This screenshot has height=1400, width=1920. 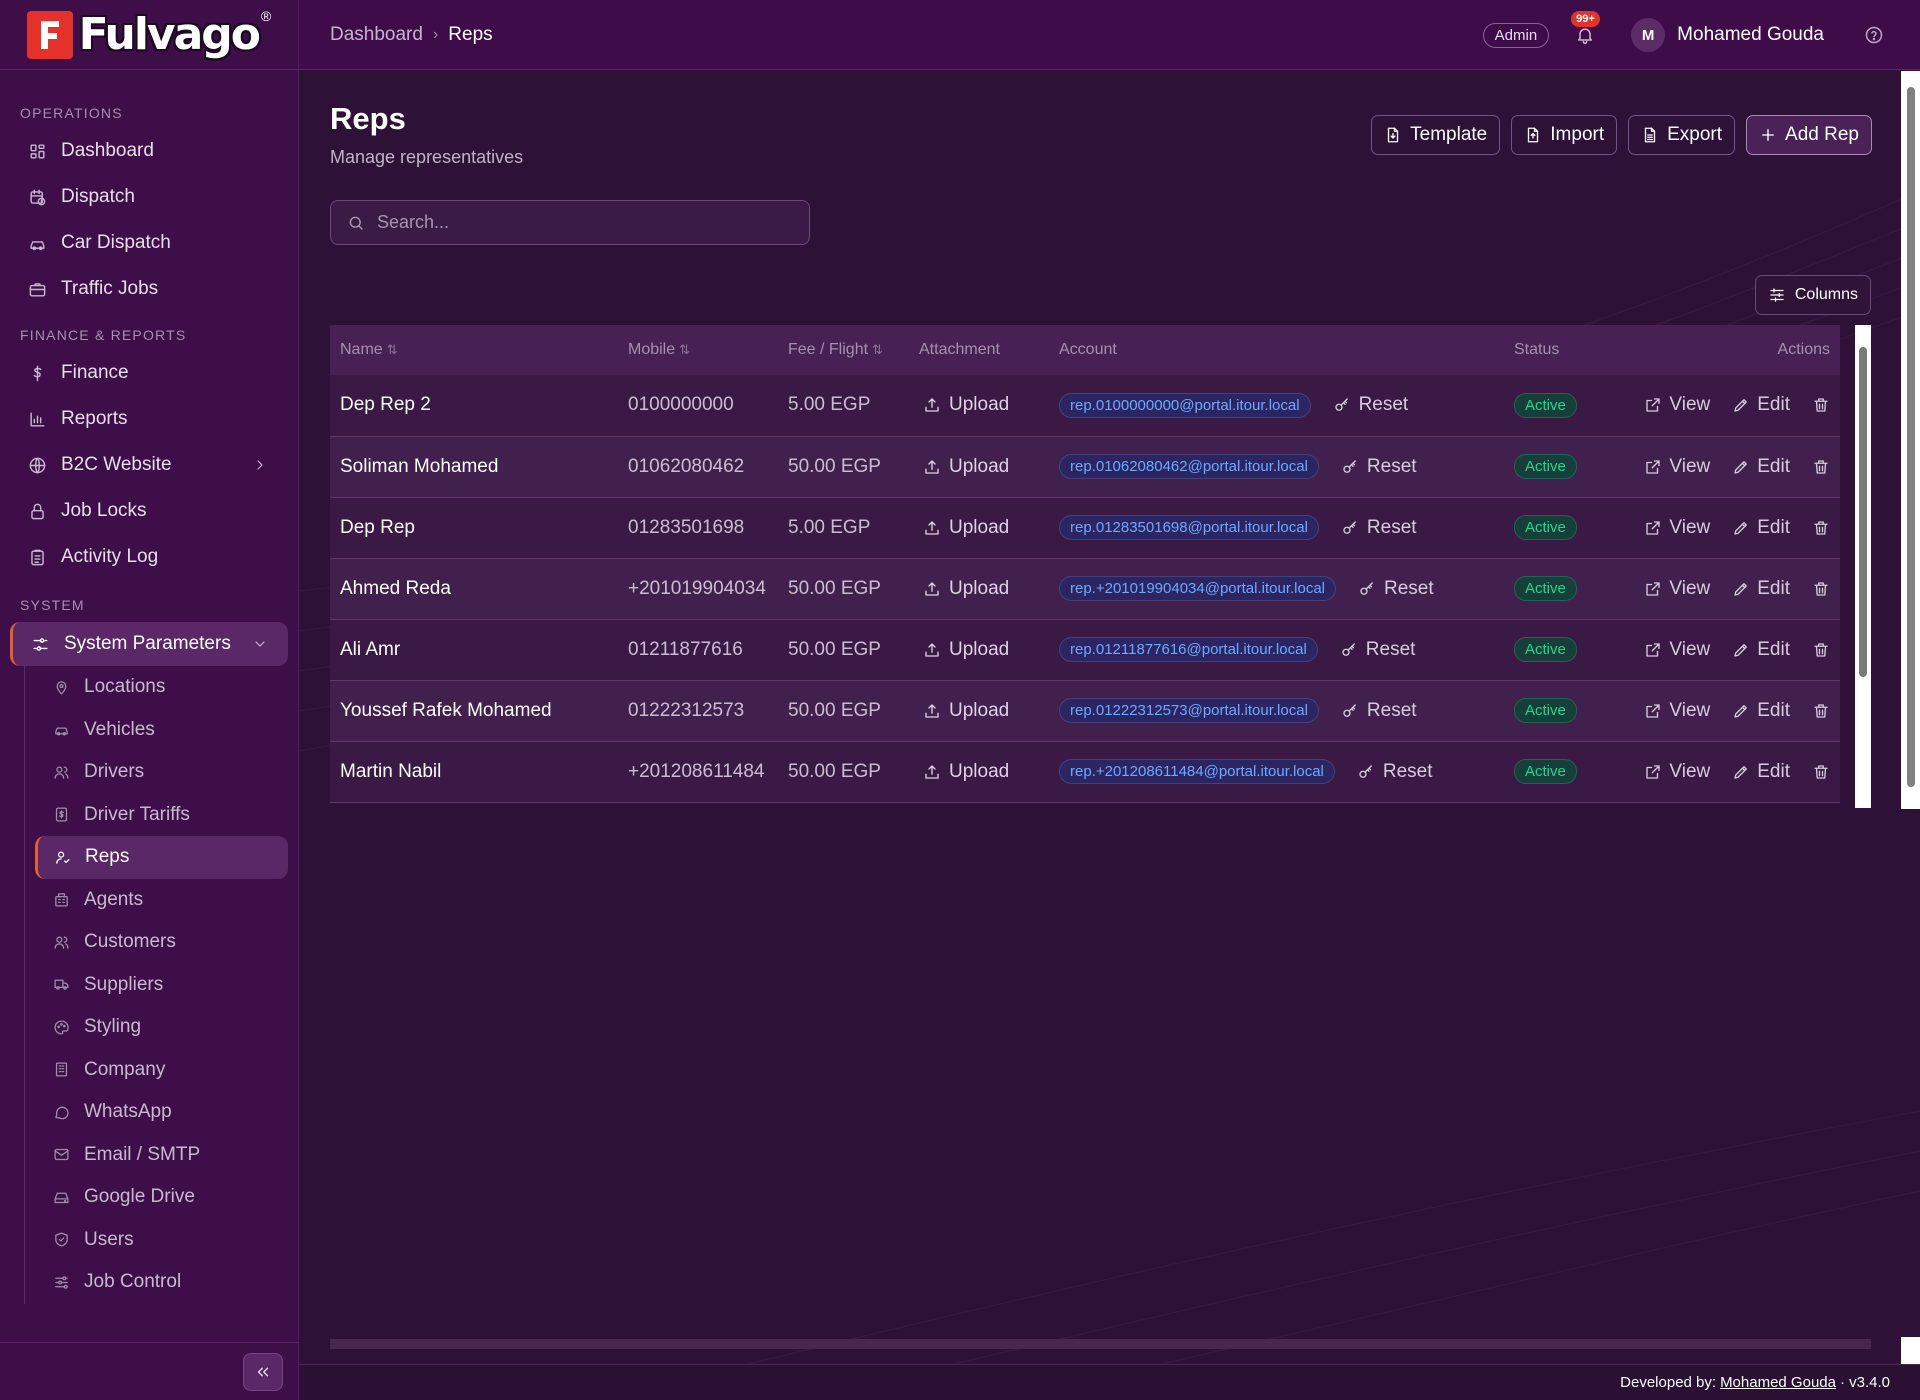 What do you see at coordinates (149, 197) in the screenshot?
I see `sidebar-item-dispatch: Dispatch` at bounding box center [149, 197].